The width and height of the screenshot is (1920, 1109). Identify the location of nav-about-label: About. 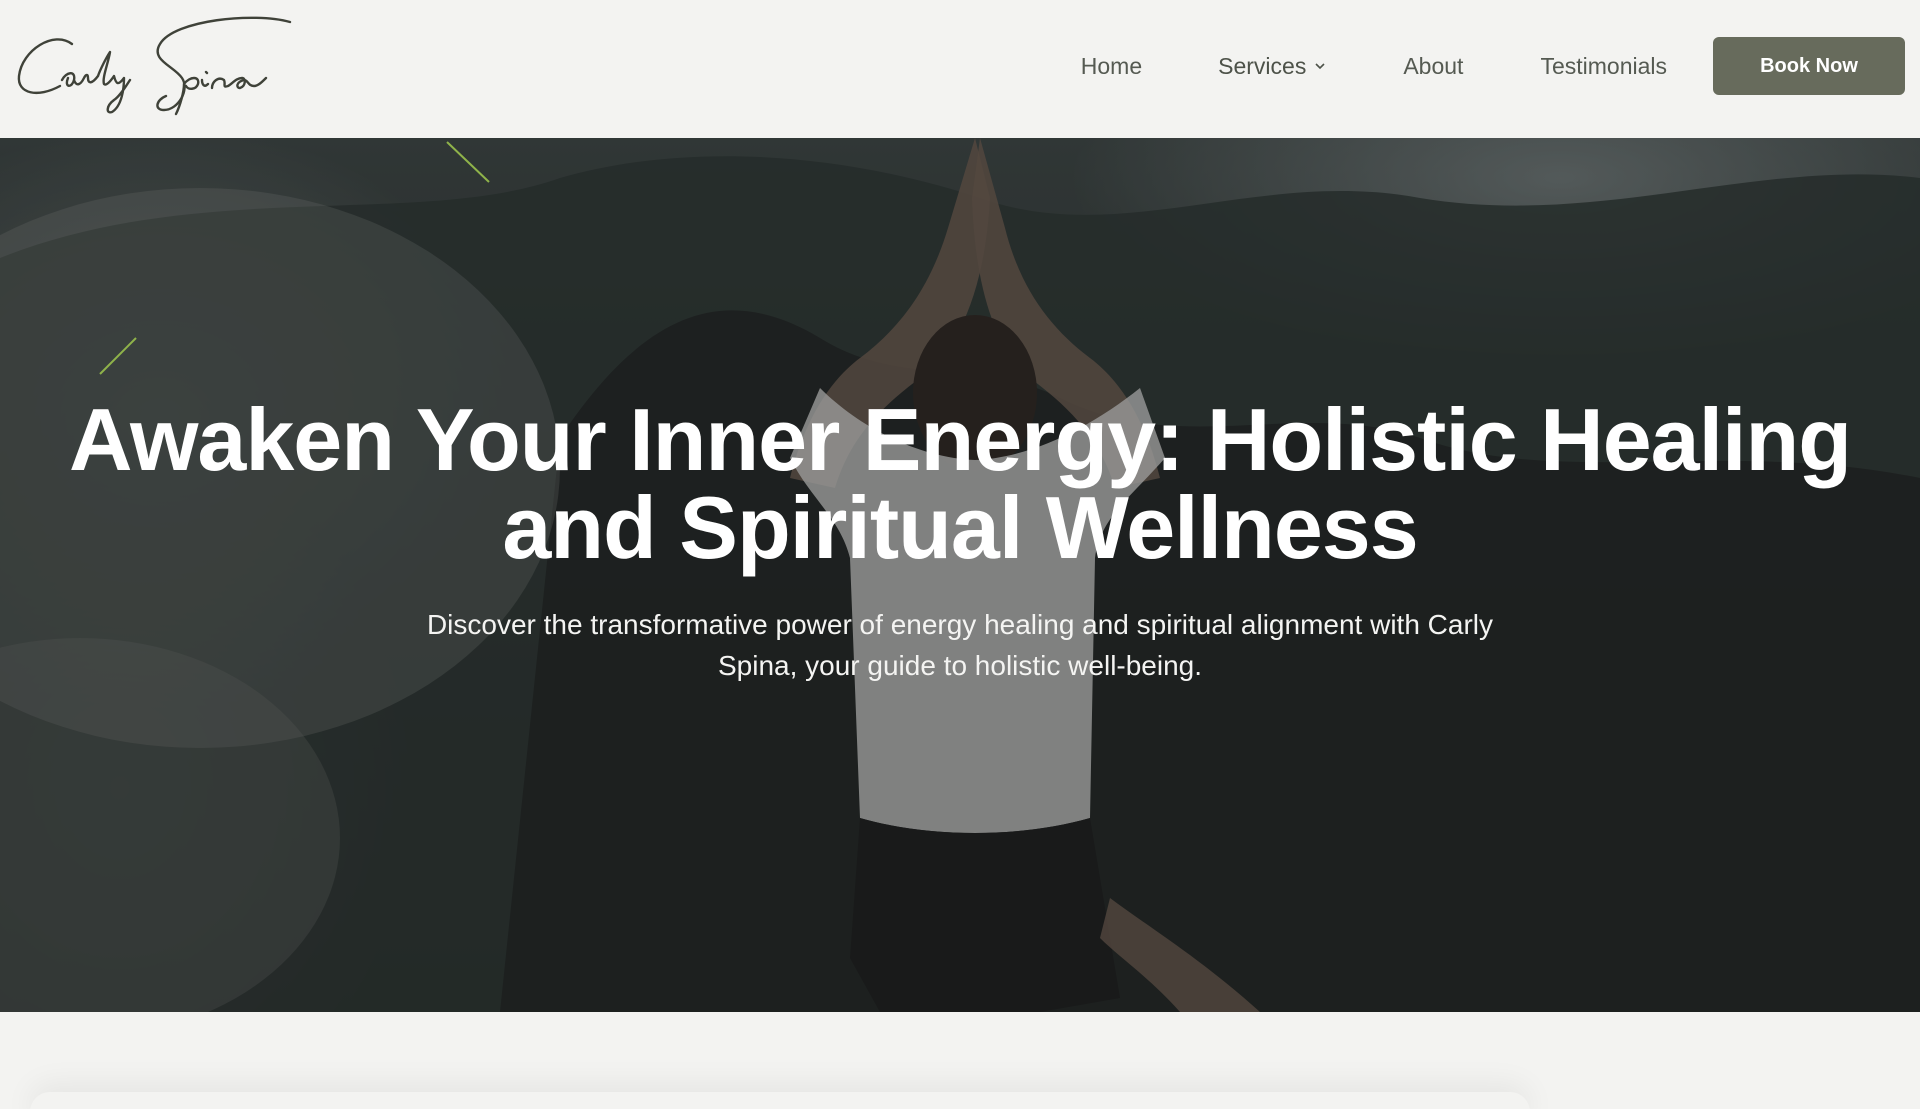
(1433, 65).